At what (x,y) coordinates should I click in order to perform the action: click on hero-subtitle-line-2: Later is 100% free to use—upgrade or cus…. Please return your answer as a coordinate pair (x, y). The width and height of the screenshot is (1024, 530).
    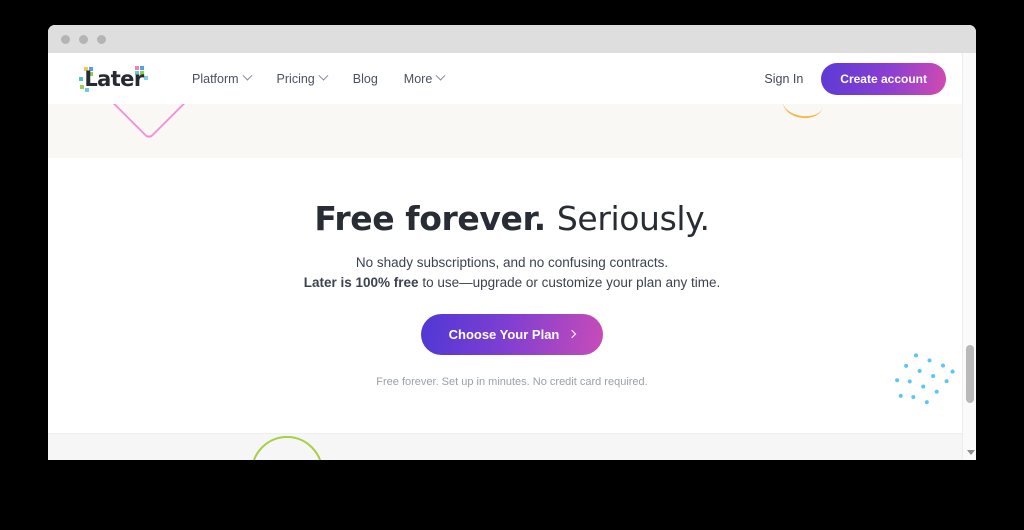
    Looking at the image, I should click on (512, 282).